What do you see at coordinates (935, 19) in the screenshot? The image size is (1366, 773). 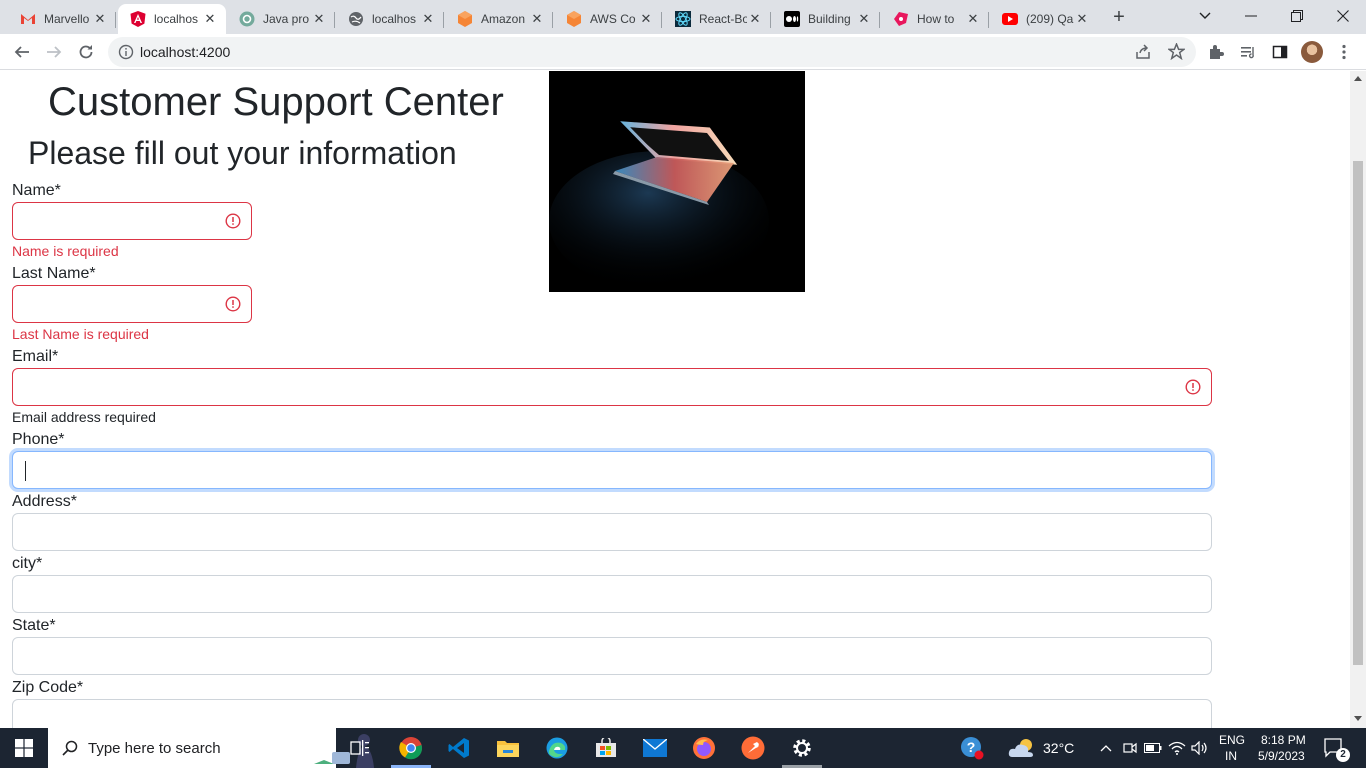 I see `browser-tab: How to ✕` at bounding box center [935, 19].